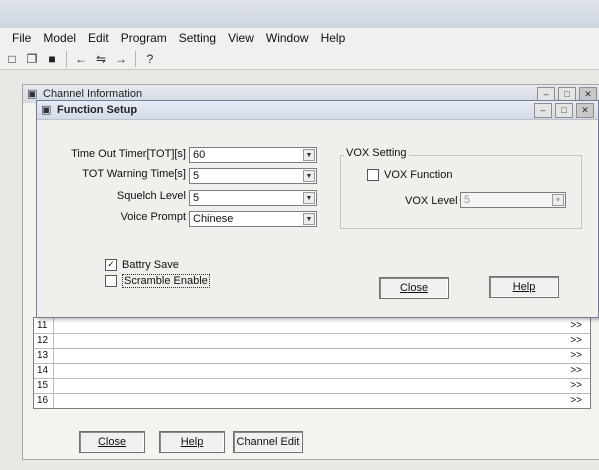 This screenshot has width=599, height=470. Describe the element at coordinates (317, 110) in the screenshot. I see `function-setup-titlebar: ▣ Function Setup – □ ✕` at that location.